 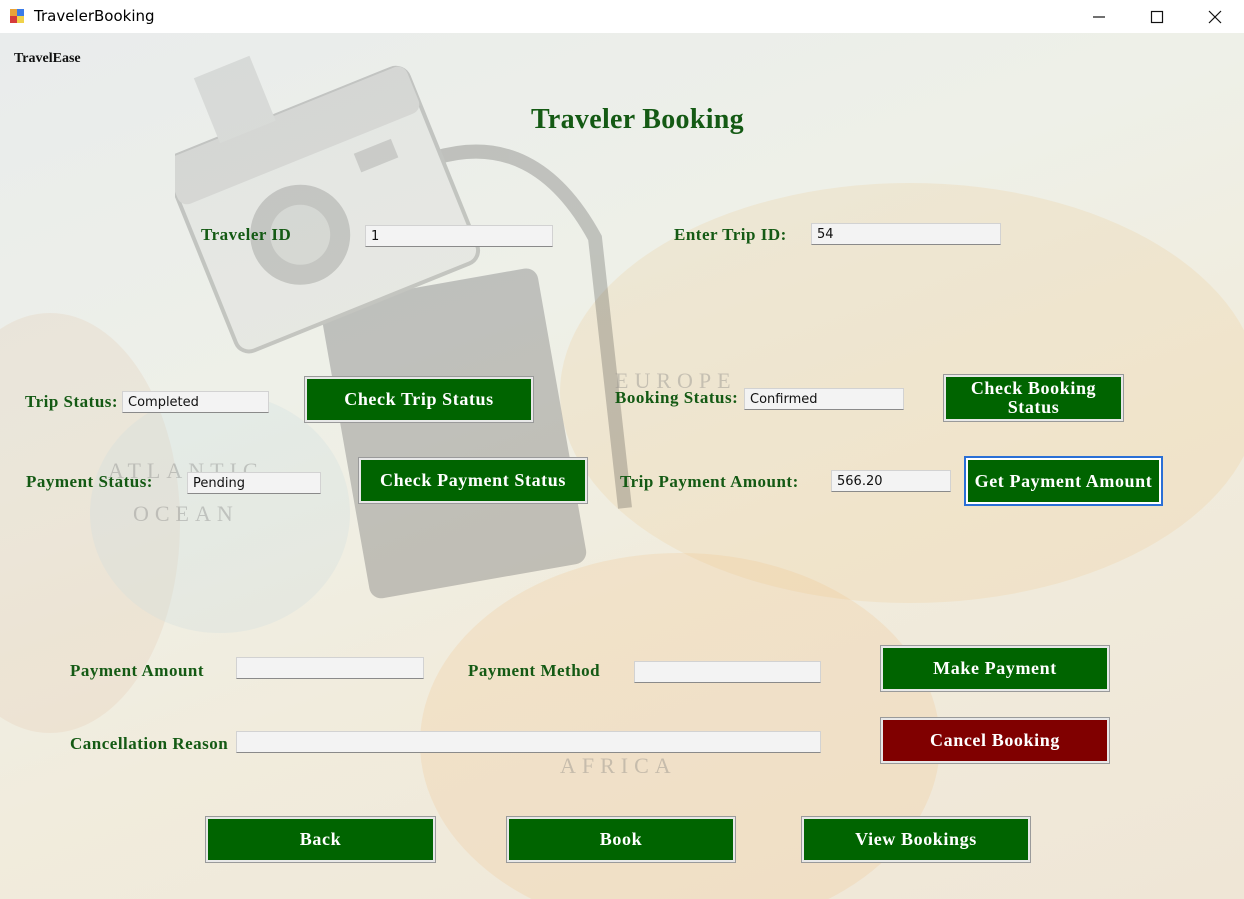 What do you see at coordinates (730, 234) in the screenshot?
I see `trip-id-label: Enter Trip ID:` at bounding box center [730, 234].